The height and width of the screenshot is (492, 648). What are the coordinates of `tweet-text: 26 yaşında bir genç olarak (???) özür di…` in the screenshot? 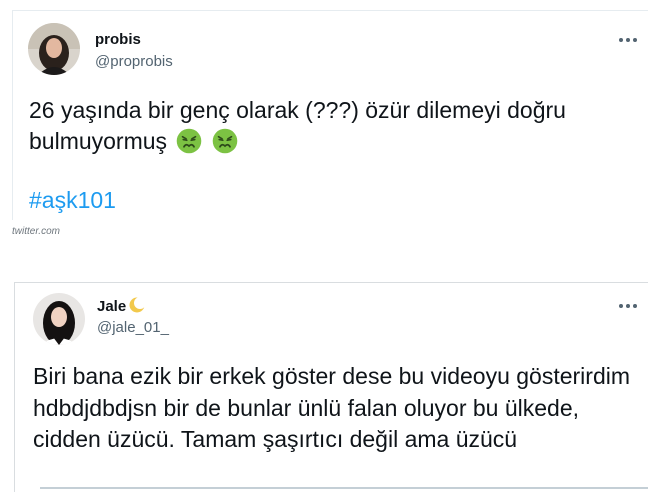 It's located at (334, 126).